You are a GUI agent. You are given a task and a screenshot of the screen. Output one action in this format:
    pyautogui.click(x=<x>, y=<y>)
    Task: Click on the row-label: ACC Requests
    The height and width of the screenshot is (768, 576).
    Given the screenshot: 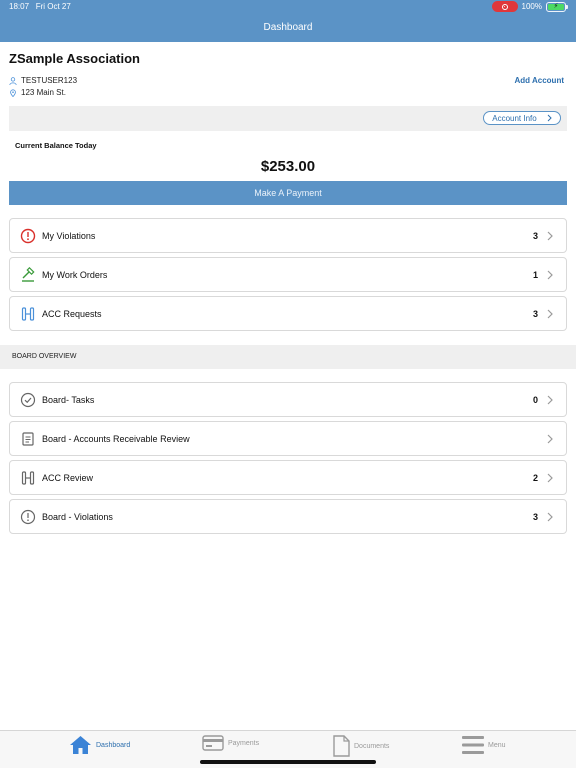 What is the action you would take?
    pyautogui.click(x=72, y=313)
    